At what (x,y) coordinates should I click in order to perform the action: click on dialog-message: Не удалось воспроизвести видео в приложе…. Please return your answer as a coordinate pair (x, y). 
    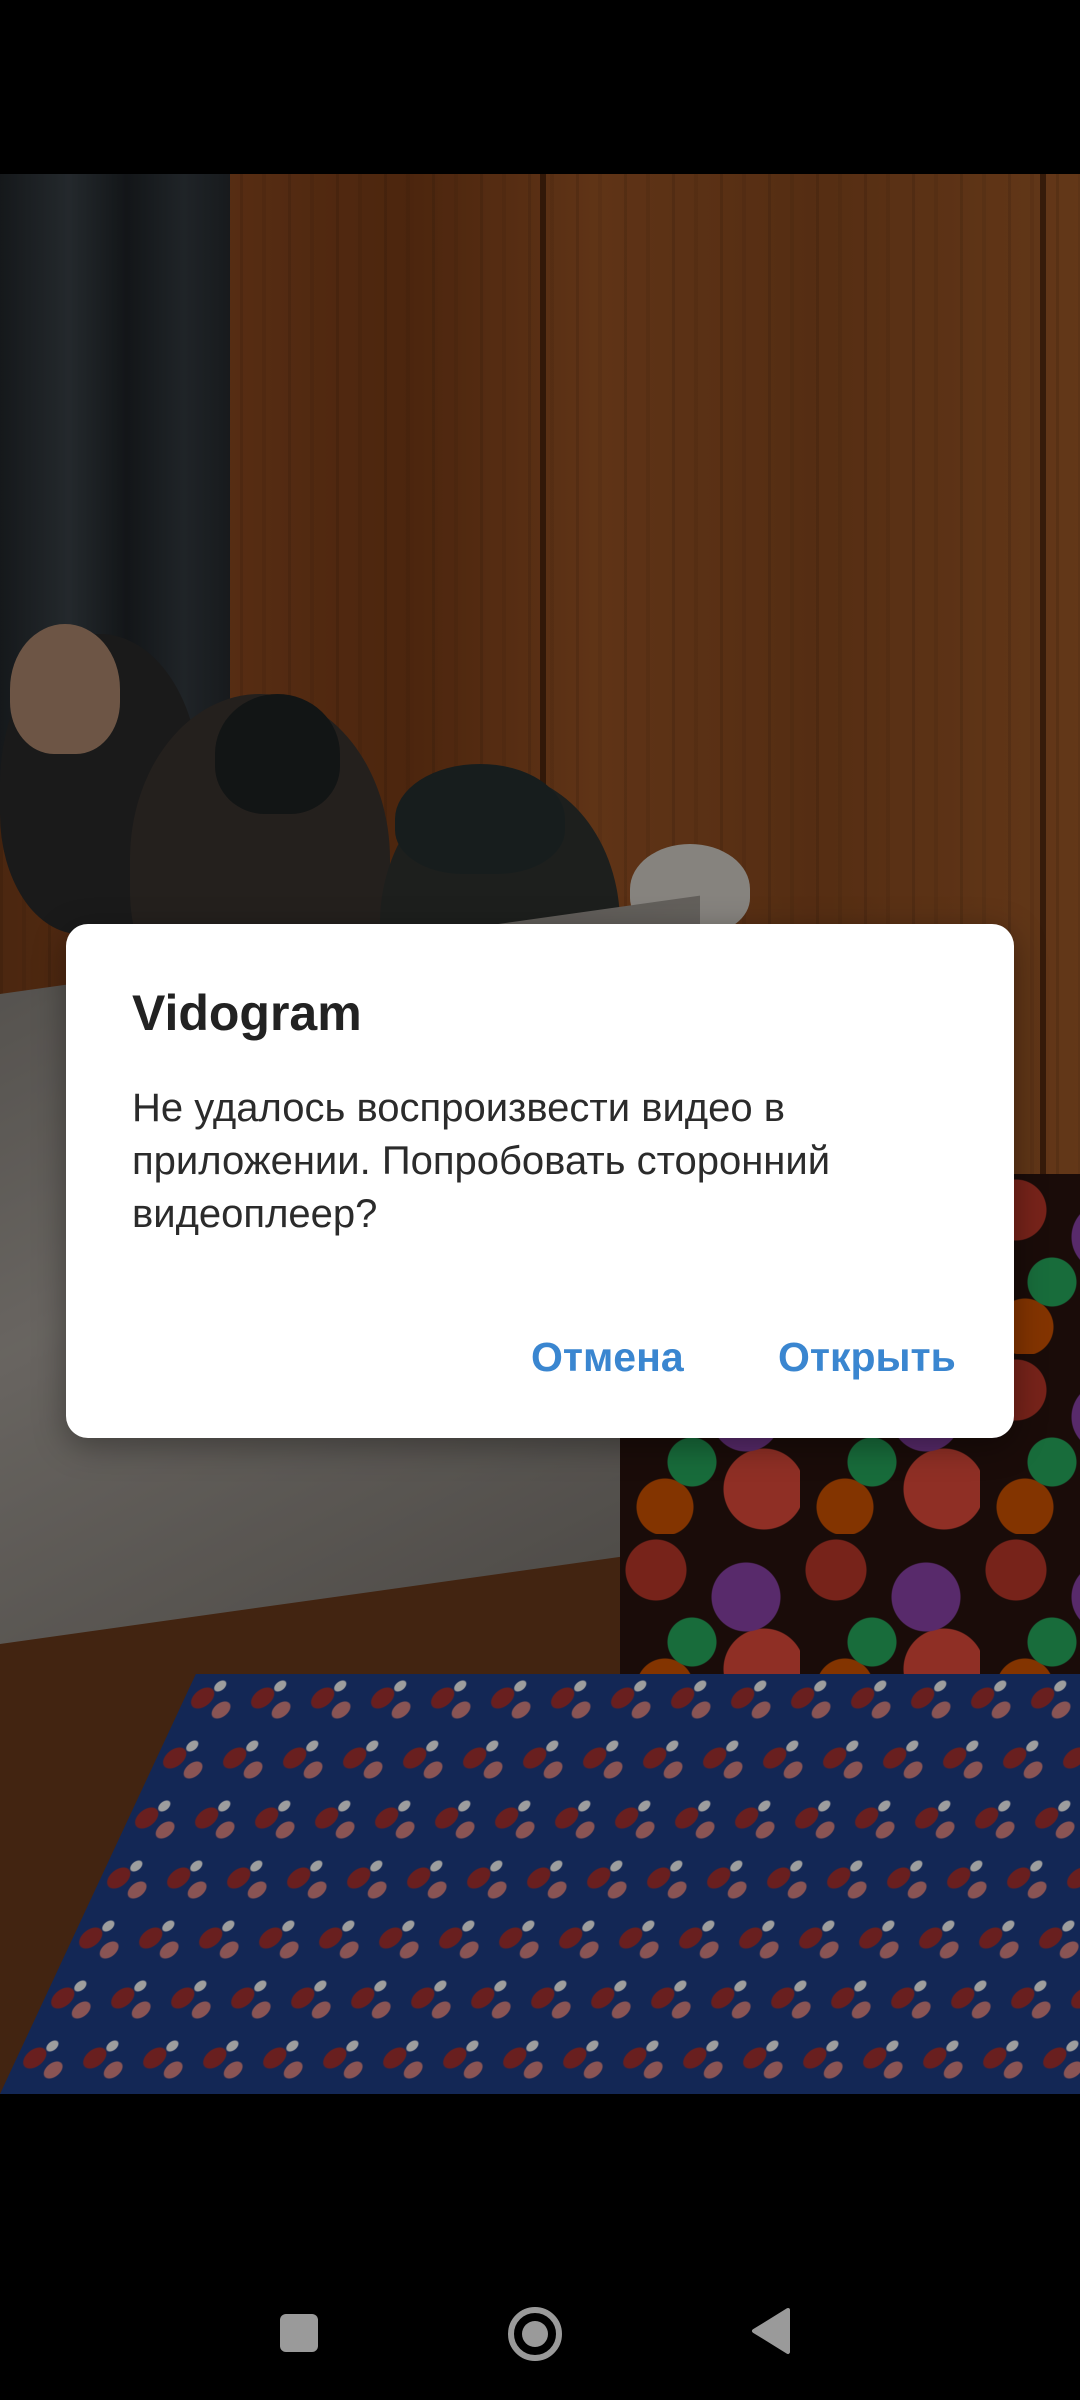
    Looking at the image, I should click on (481, 1161).